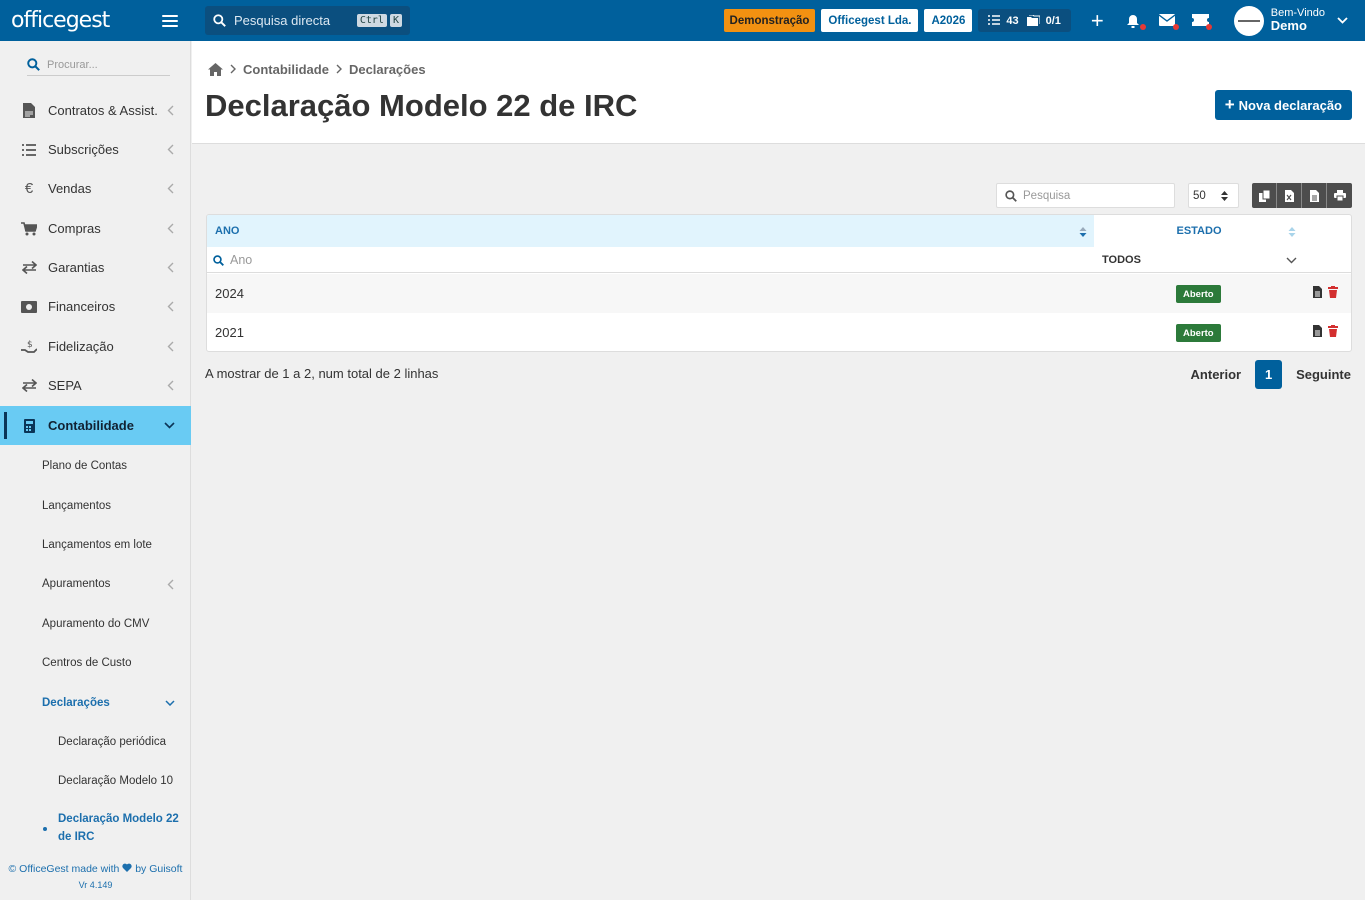 The height and width of the screenshot is (900, 1365). I want to click on export-buttons, so click(1302, 195).